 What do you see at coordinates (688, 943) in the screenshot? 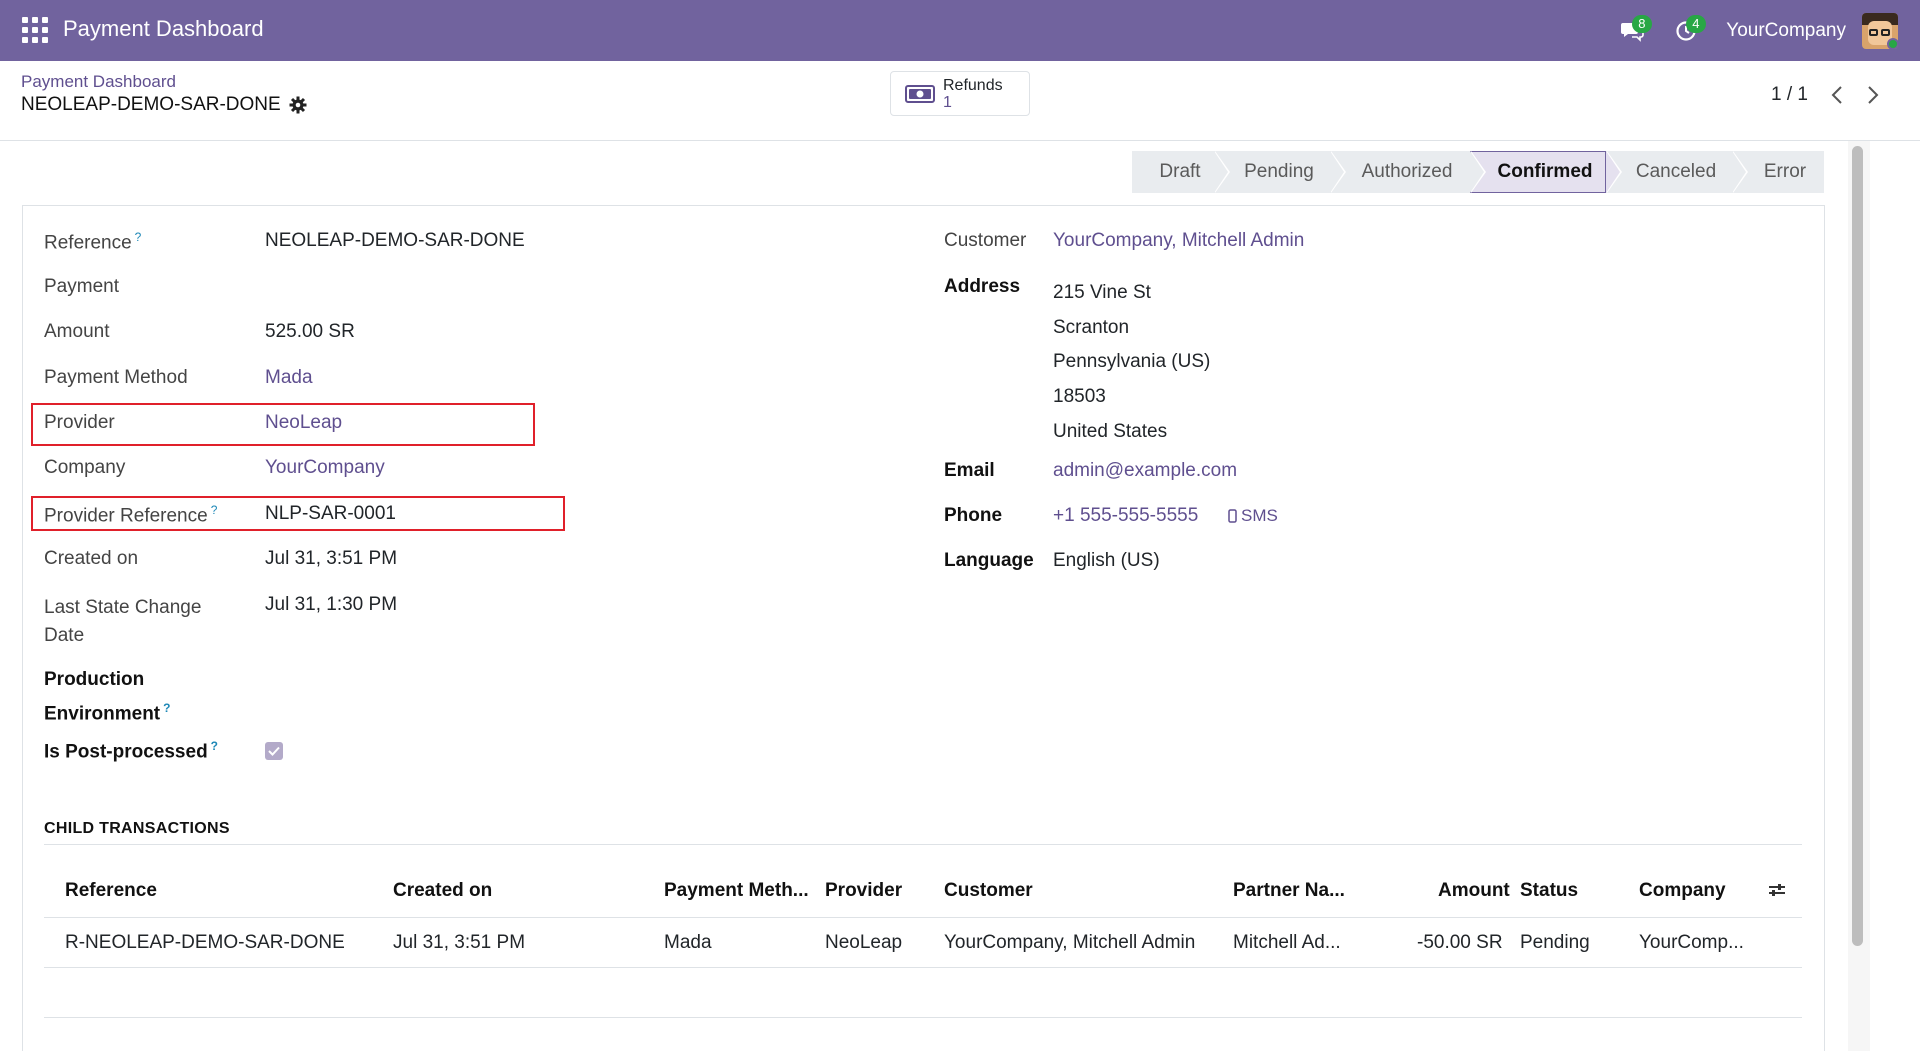
I see `cell-payment-method: Mada` at bounding box center [688, 943].